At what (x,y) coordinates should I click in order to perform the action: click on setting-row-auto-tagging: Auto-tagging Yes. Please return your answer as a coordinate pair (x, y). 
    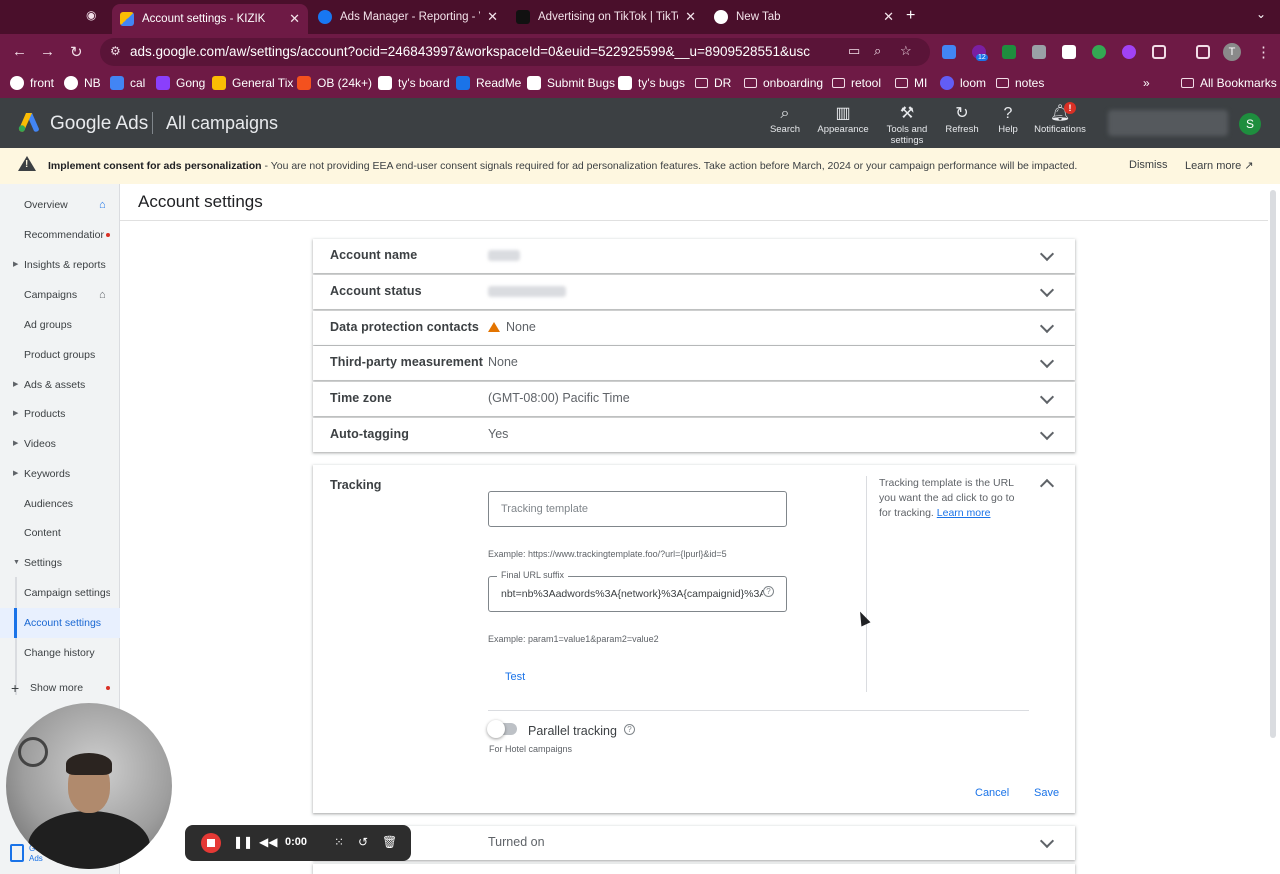
    Looking at the image, I should click on (694, 435).